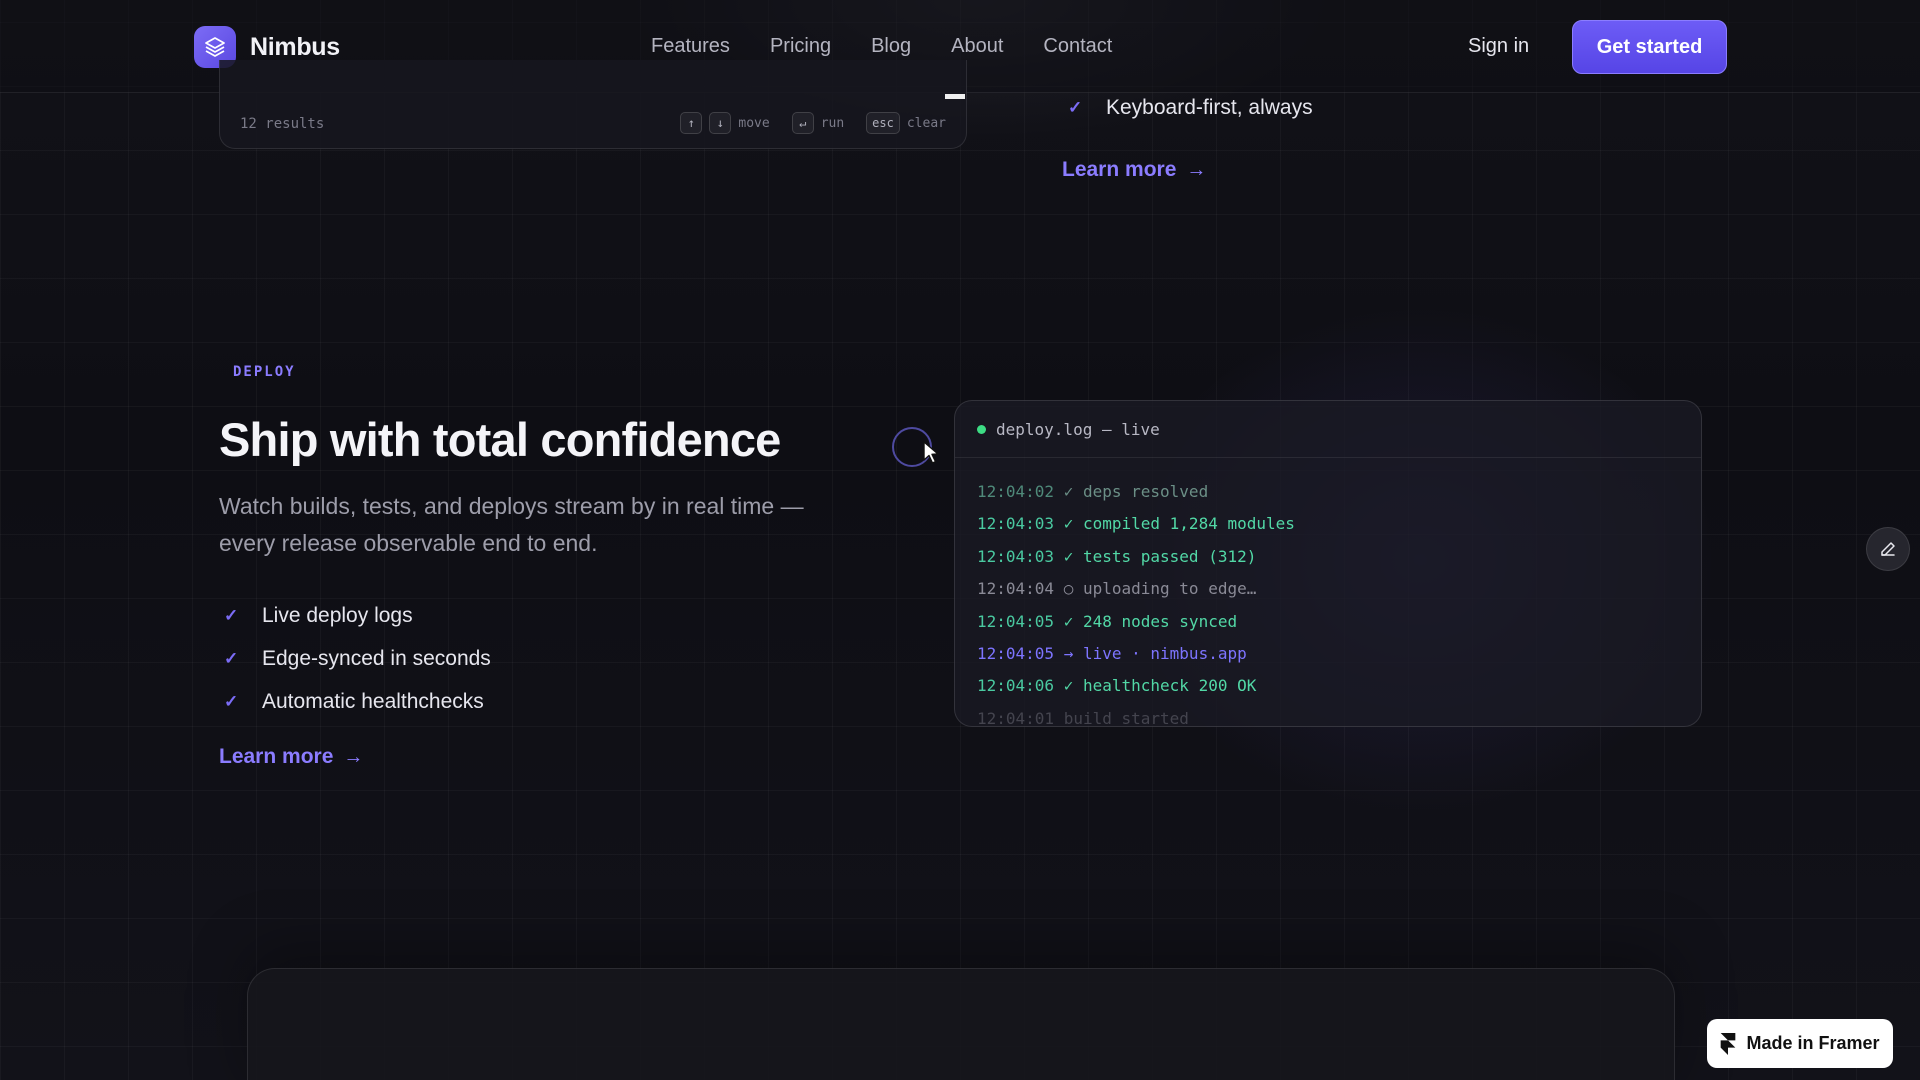  What do you see at coordinates (1179, 524) in the screenshot?
I see `log-message: ✓ compiled 1,284 modules` at bounding box center [1179, 524].